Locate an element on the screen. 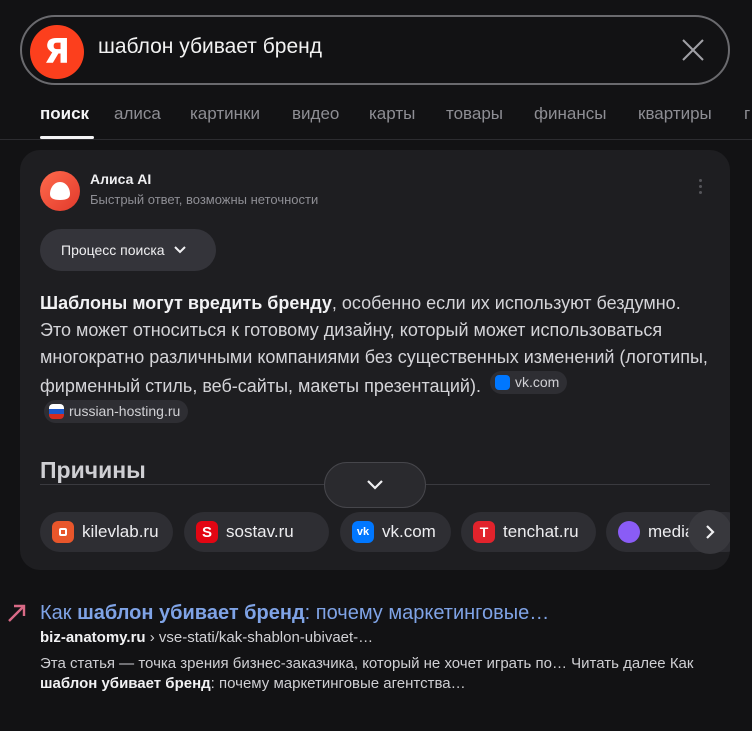  tab-maps: карты is located at coordinates (392, 114).